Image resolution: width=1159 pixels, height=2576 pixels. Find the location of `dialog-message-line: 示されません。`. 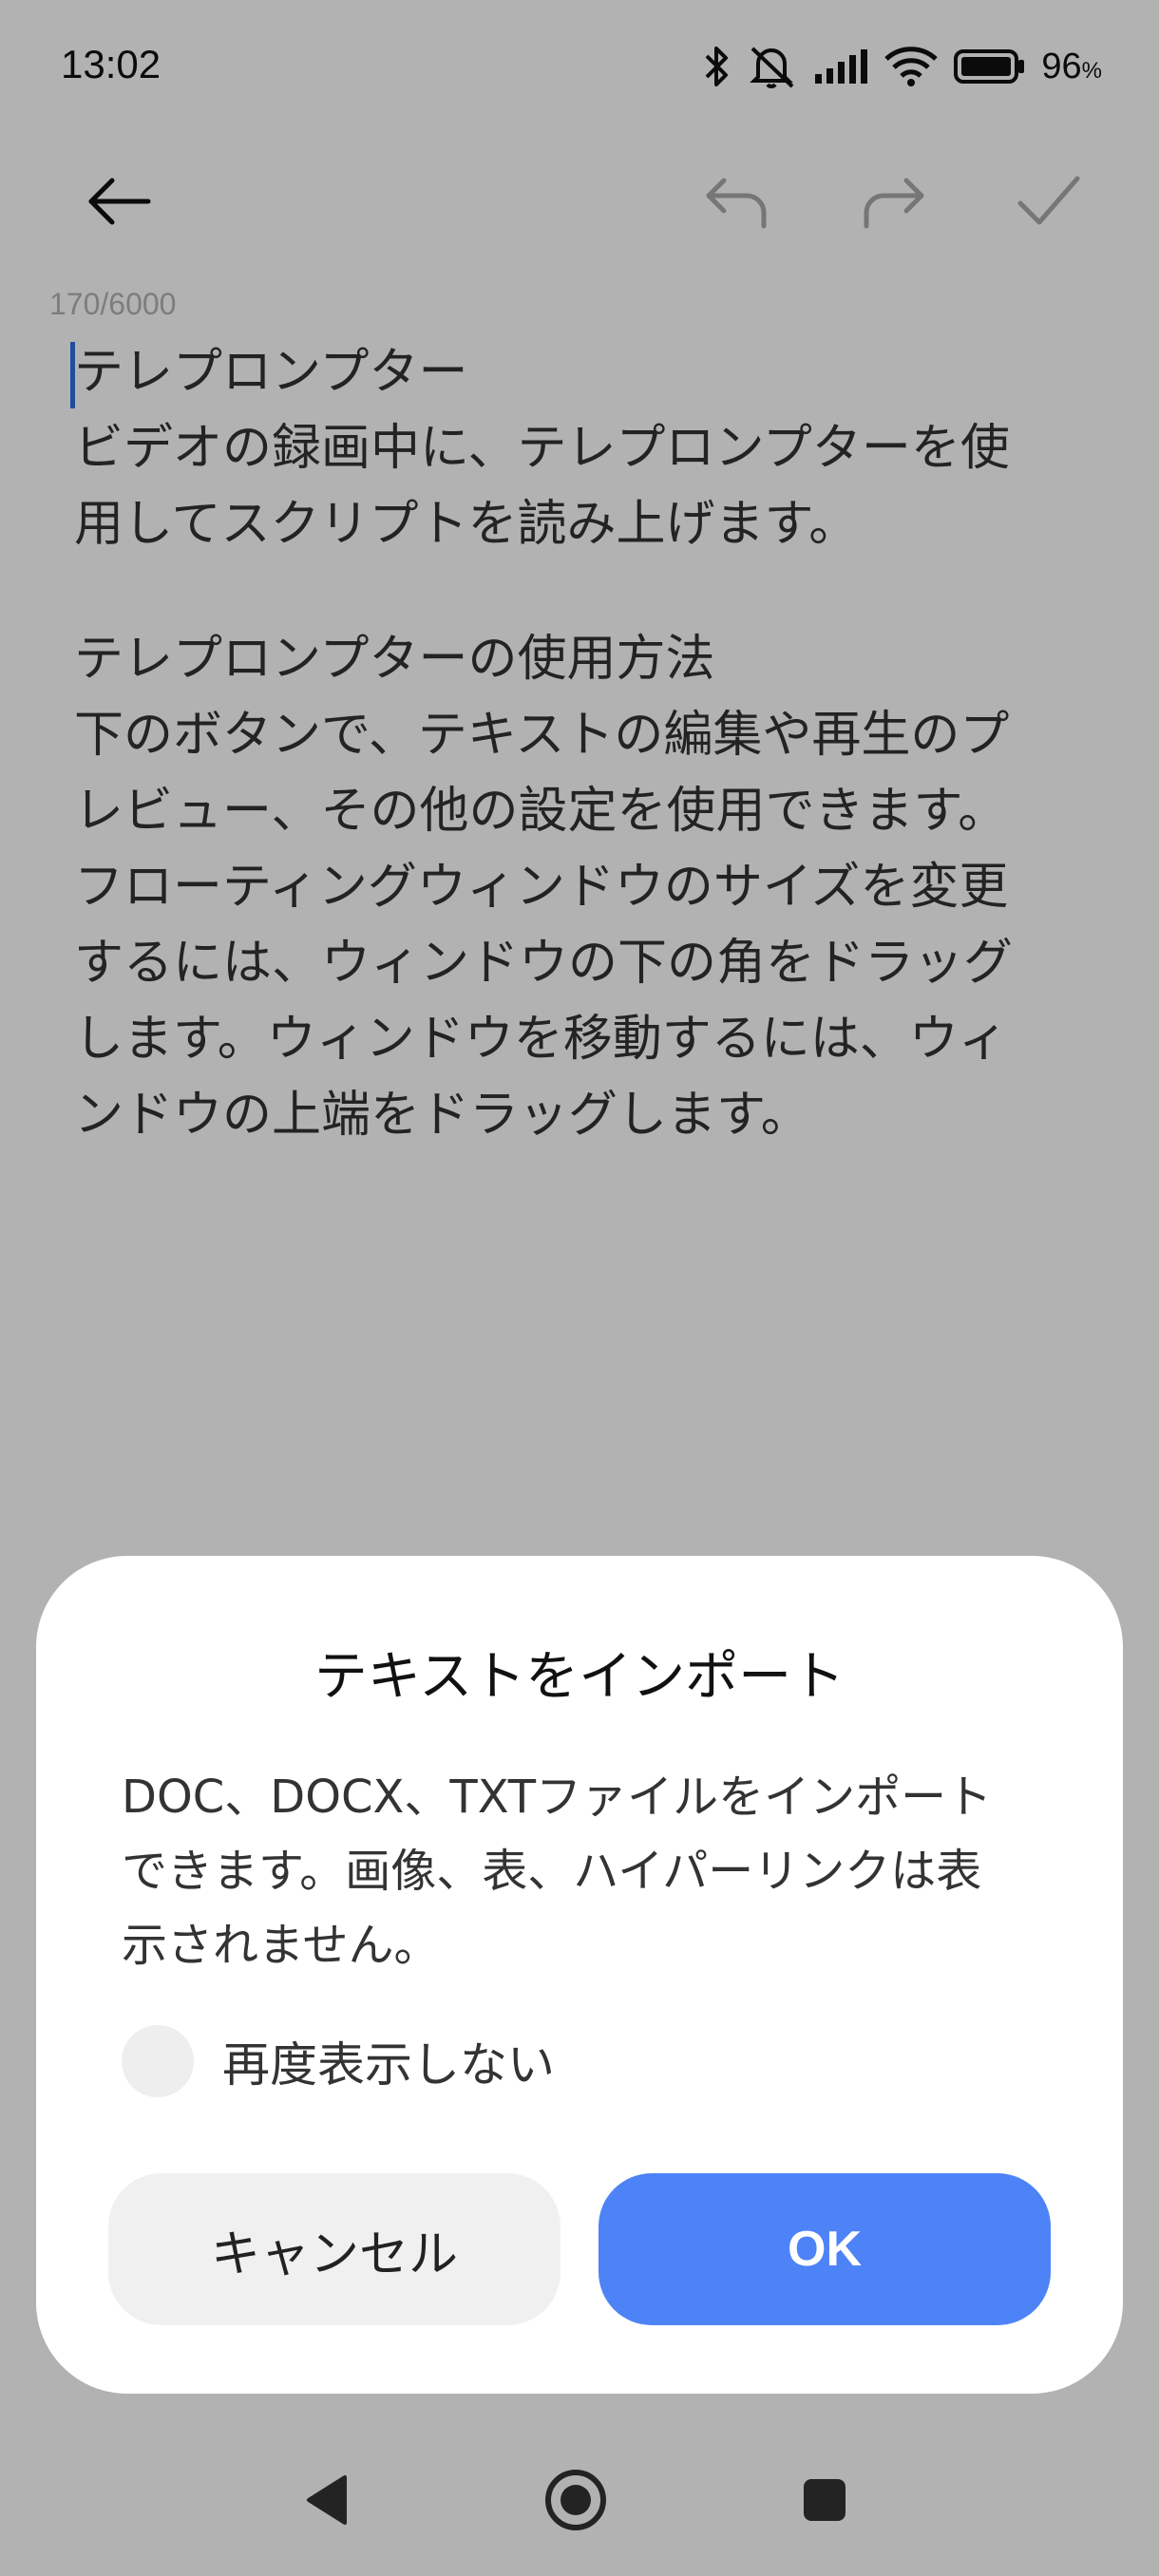

dialog-message-line: 示されません。 is located at coordinates (281, 1946).